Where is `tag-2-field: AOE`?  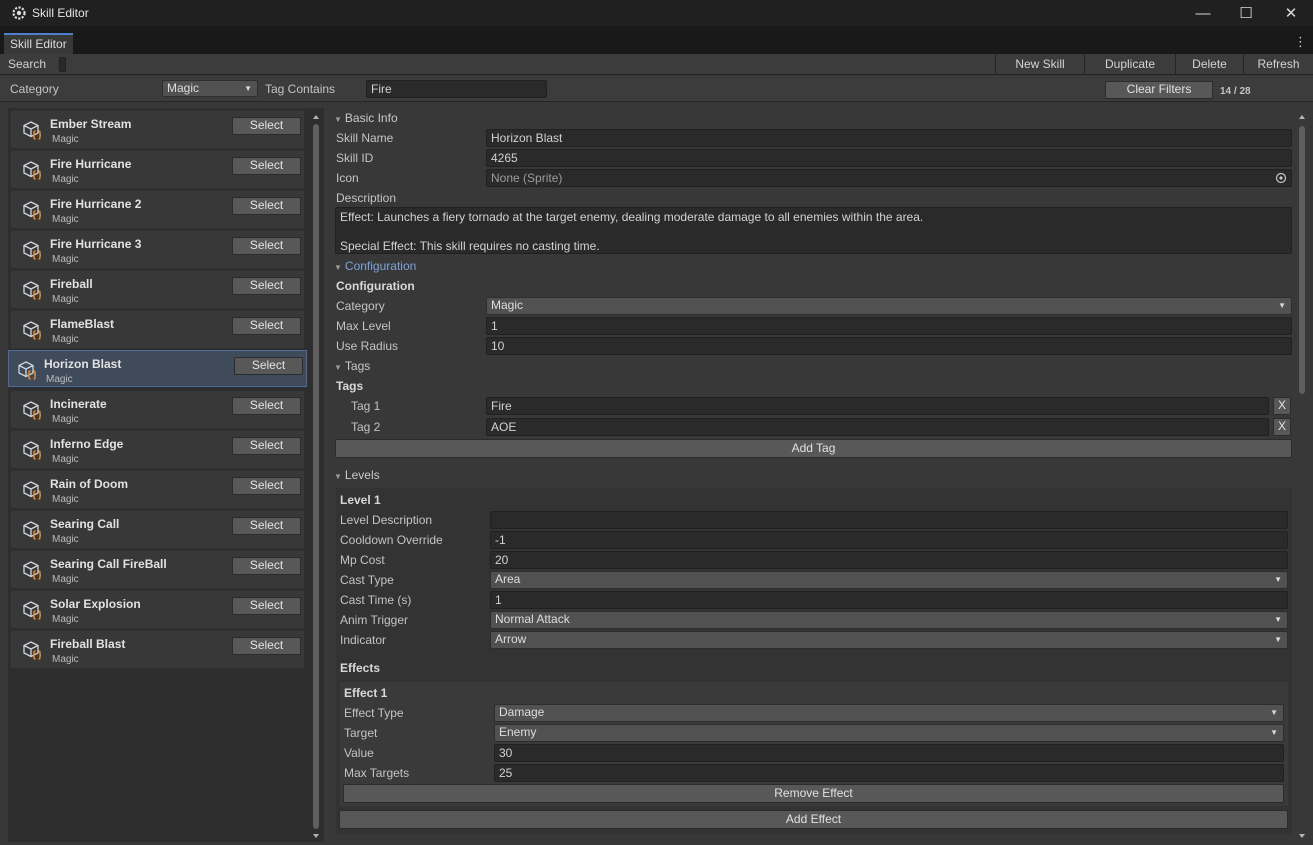 tag-2-field: AOE is located at coordinates (877, 427).